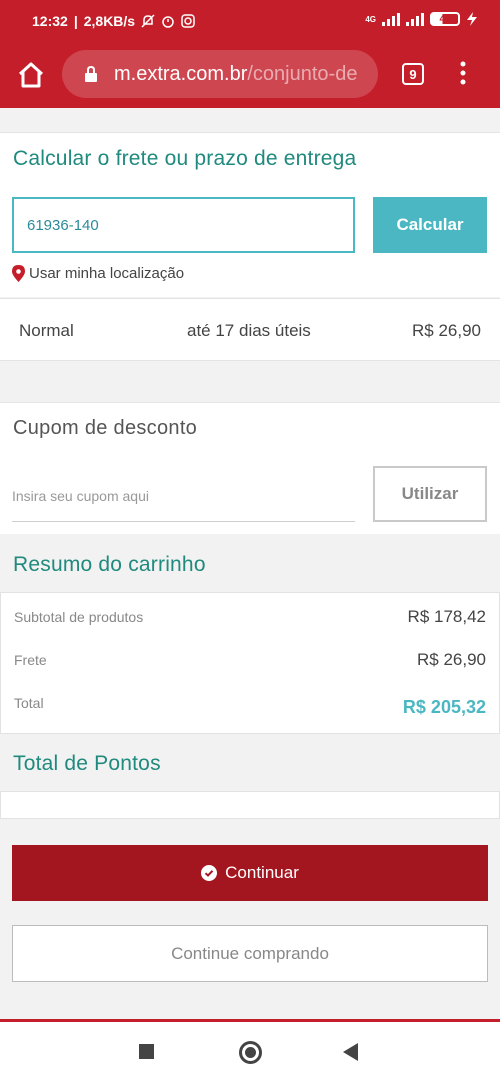 This screenshot has width=500, height=1082. I want to click on freight-value: R$ 26,90, so click(451, 659).